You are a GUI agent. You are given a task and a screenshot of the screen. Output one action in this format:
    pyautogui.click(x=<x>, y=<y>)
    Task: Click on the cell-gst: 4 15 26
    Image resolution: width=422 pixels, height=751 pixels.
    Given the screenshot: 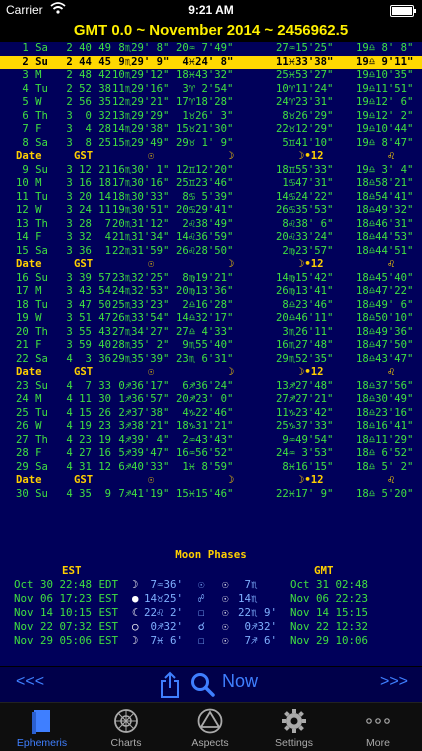 What is the action you would take?
    pyautogui.click(x=86, y=412)
    